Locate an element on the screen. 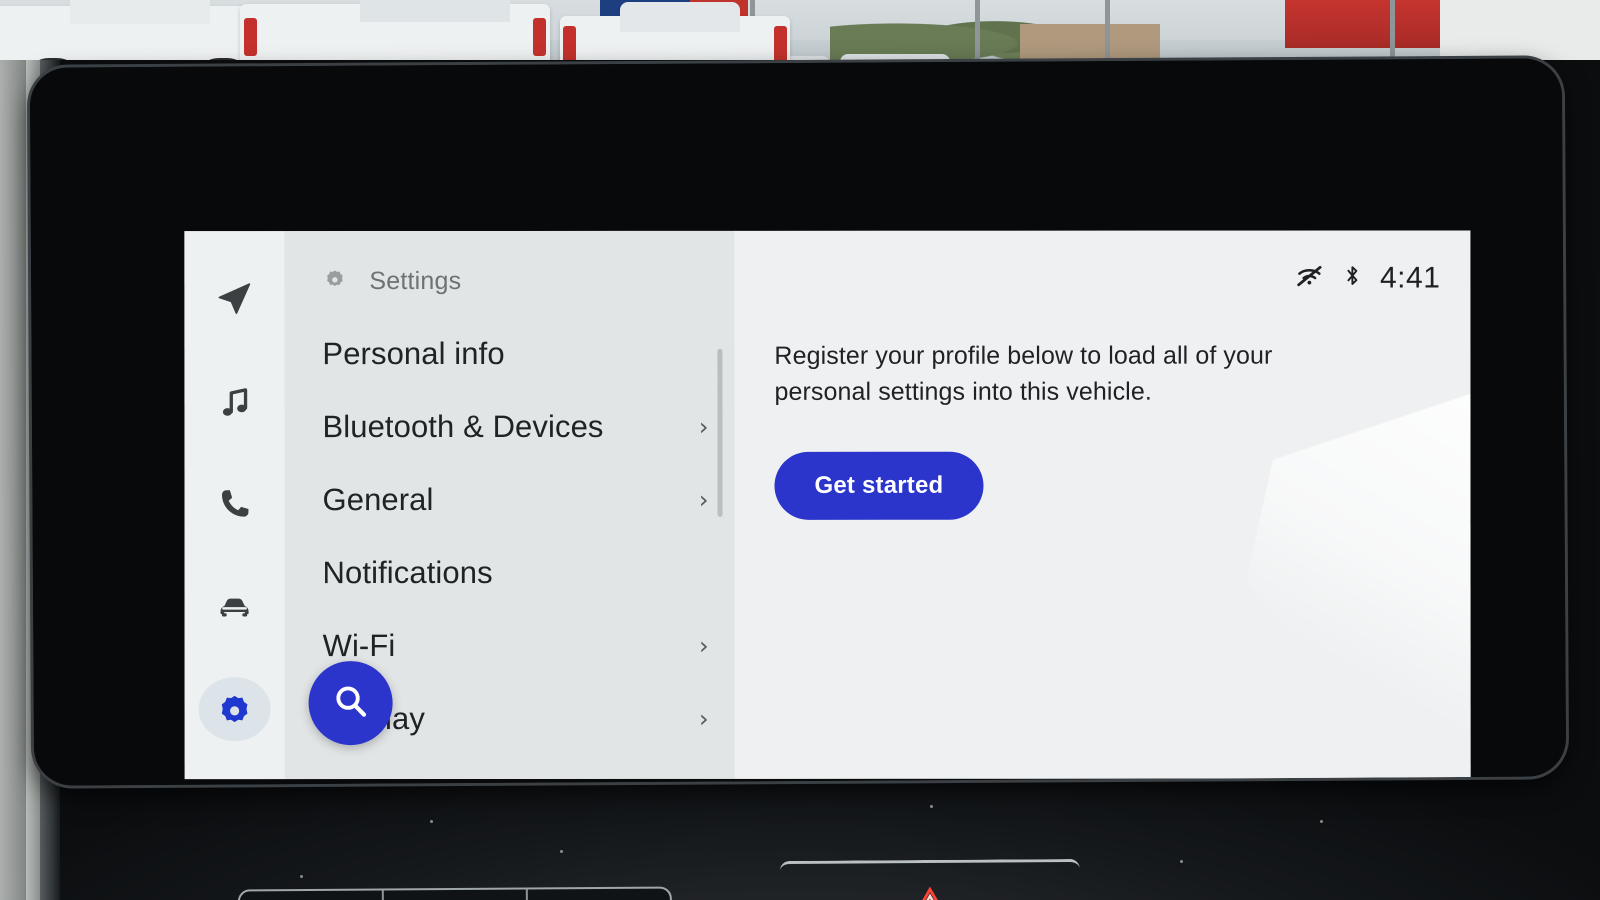 The width and height of the screenshot is (1600, 900). car-icon is located at coordinates (235, 607).